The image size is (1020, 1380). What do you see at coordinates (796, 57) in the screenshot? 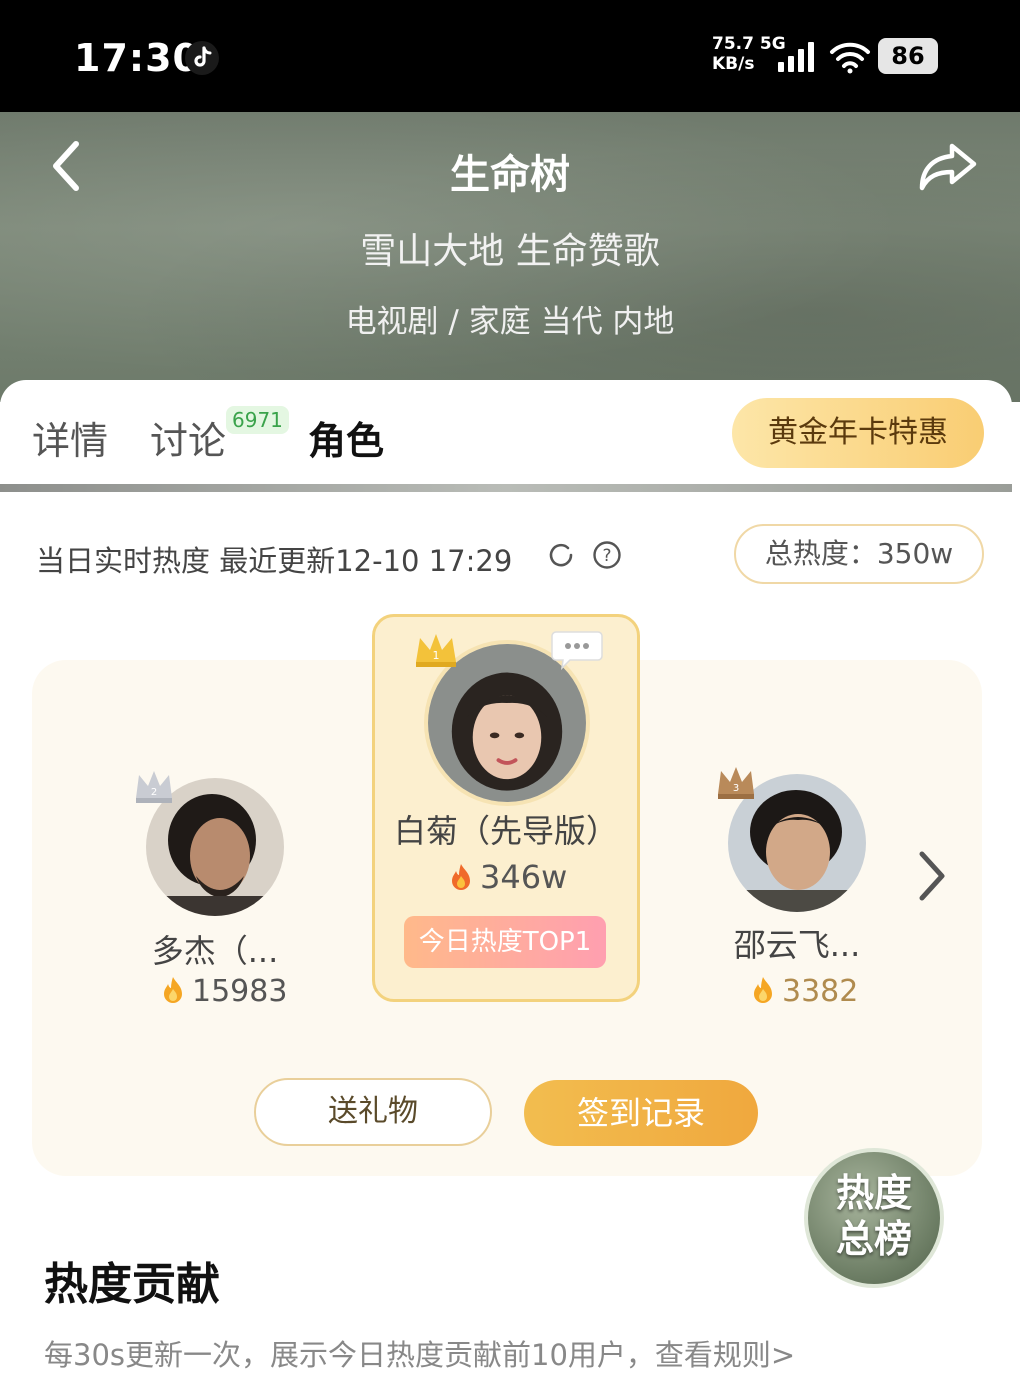
I see `signal-icon` at bounding box center [796, 57].